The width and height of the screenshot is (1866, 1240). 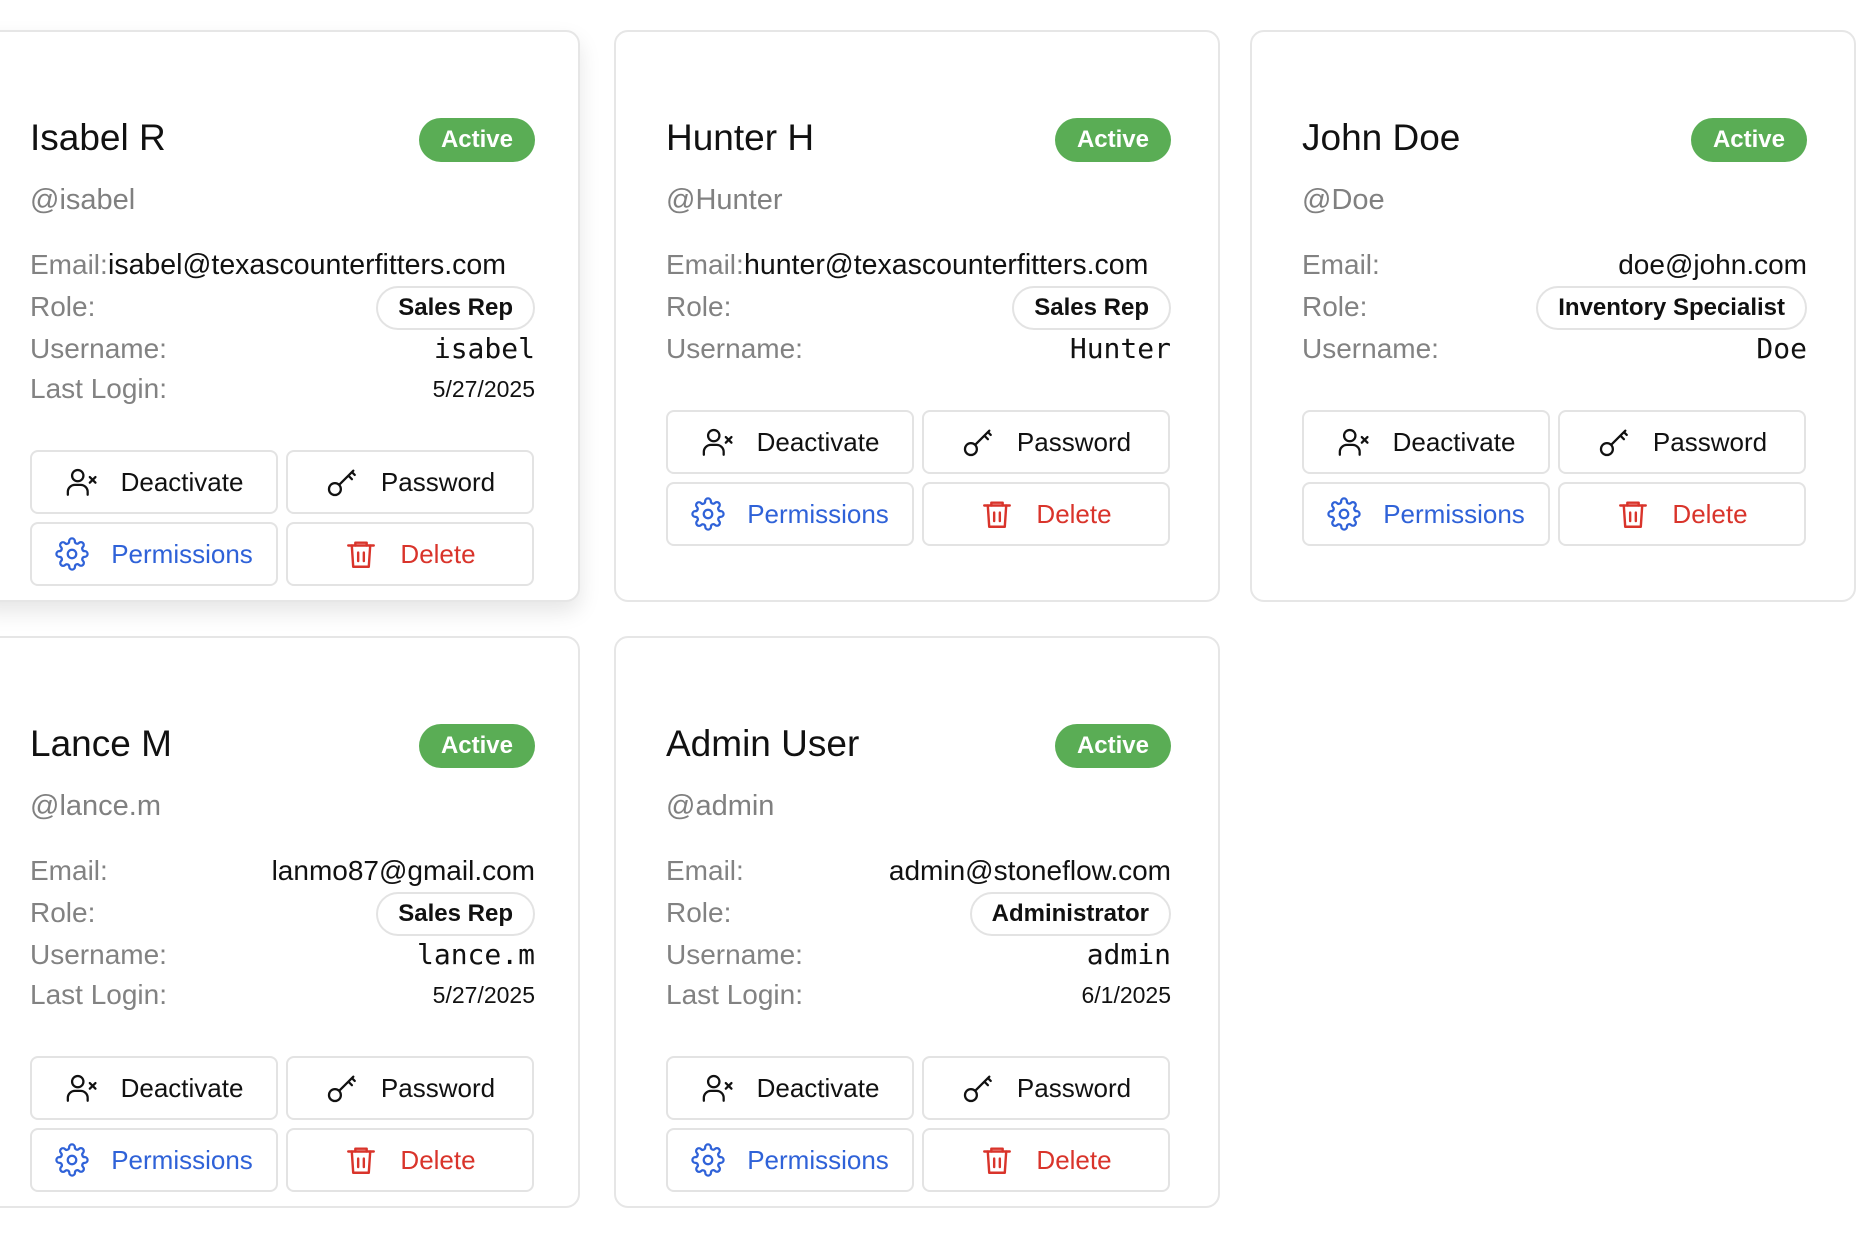 I want to click on user-name: Isabel R, so click(x=98, y=137).